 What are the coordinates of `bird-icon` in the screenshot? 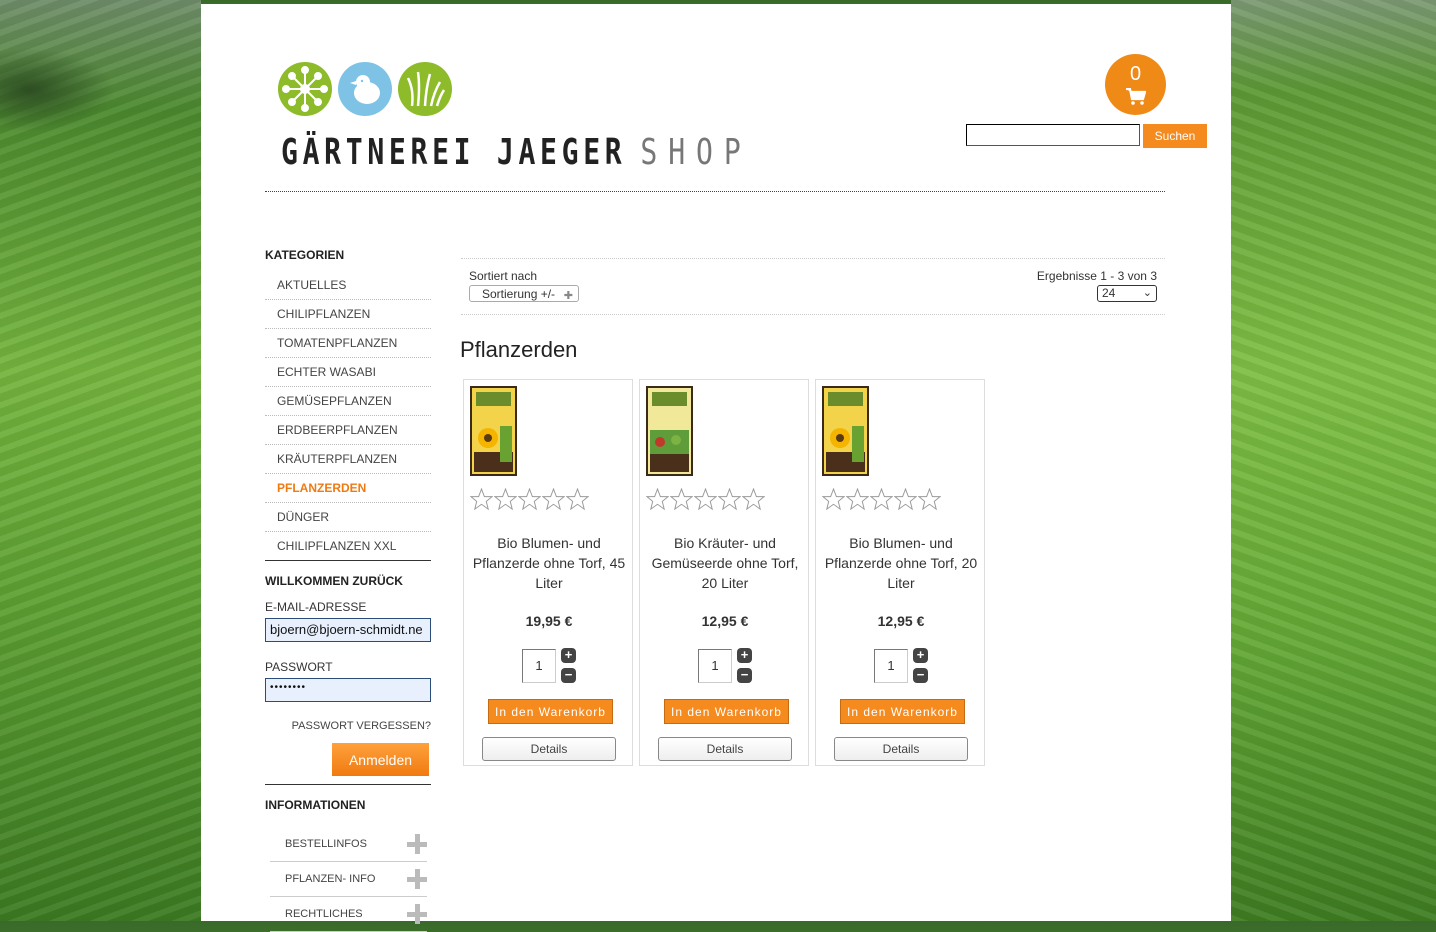 It's located at (365, 89).